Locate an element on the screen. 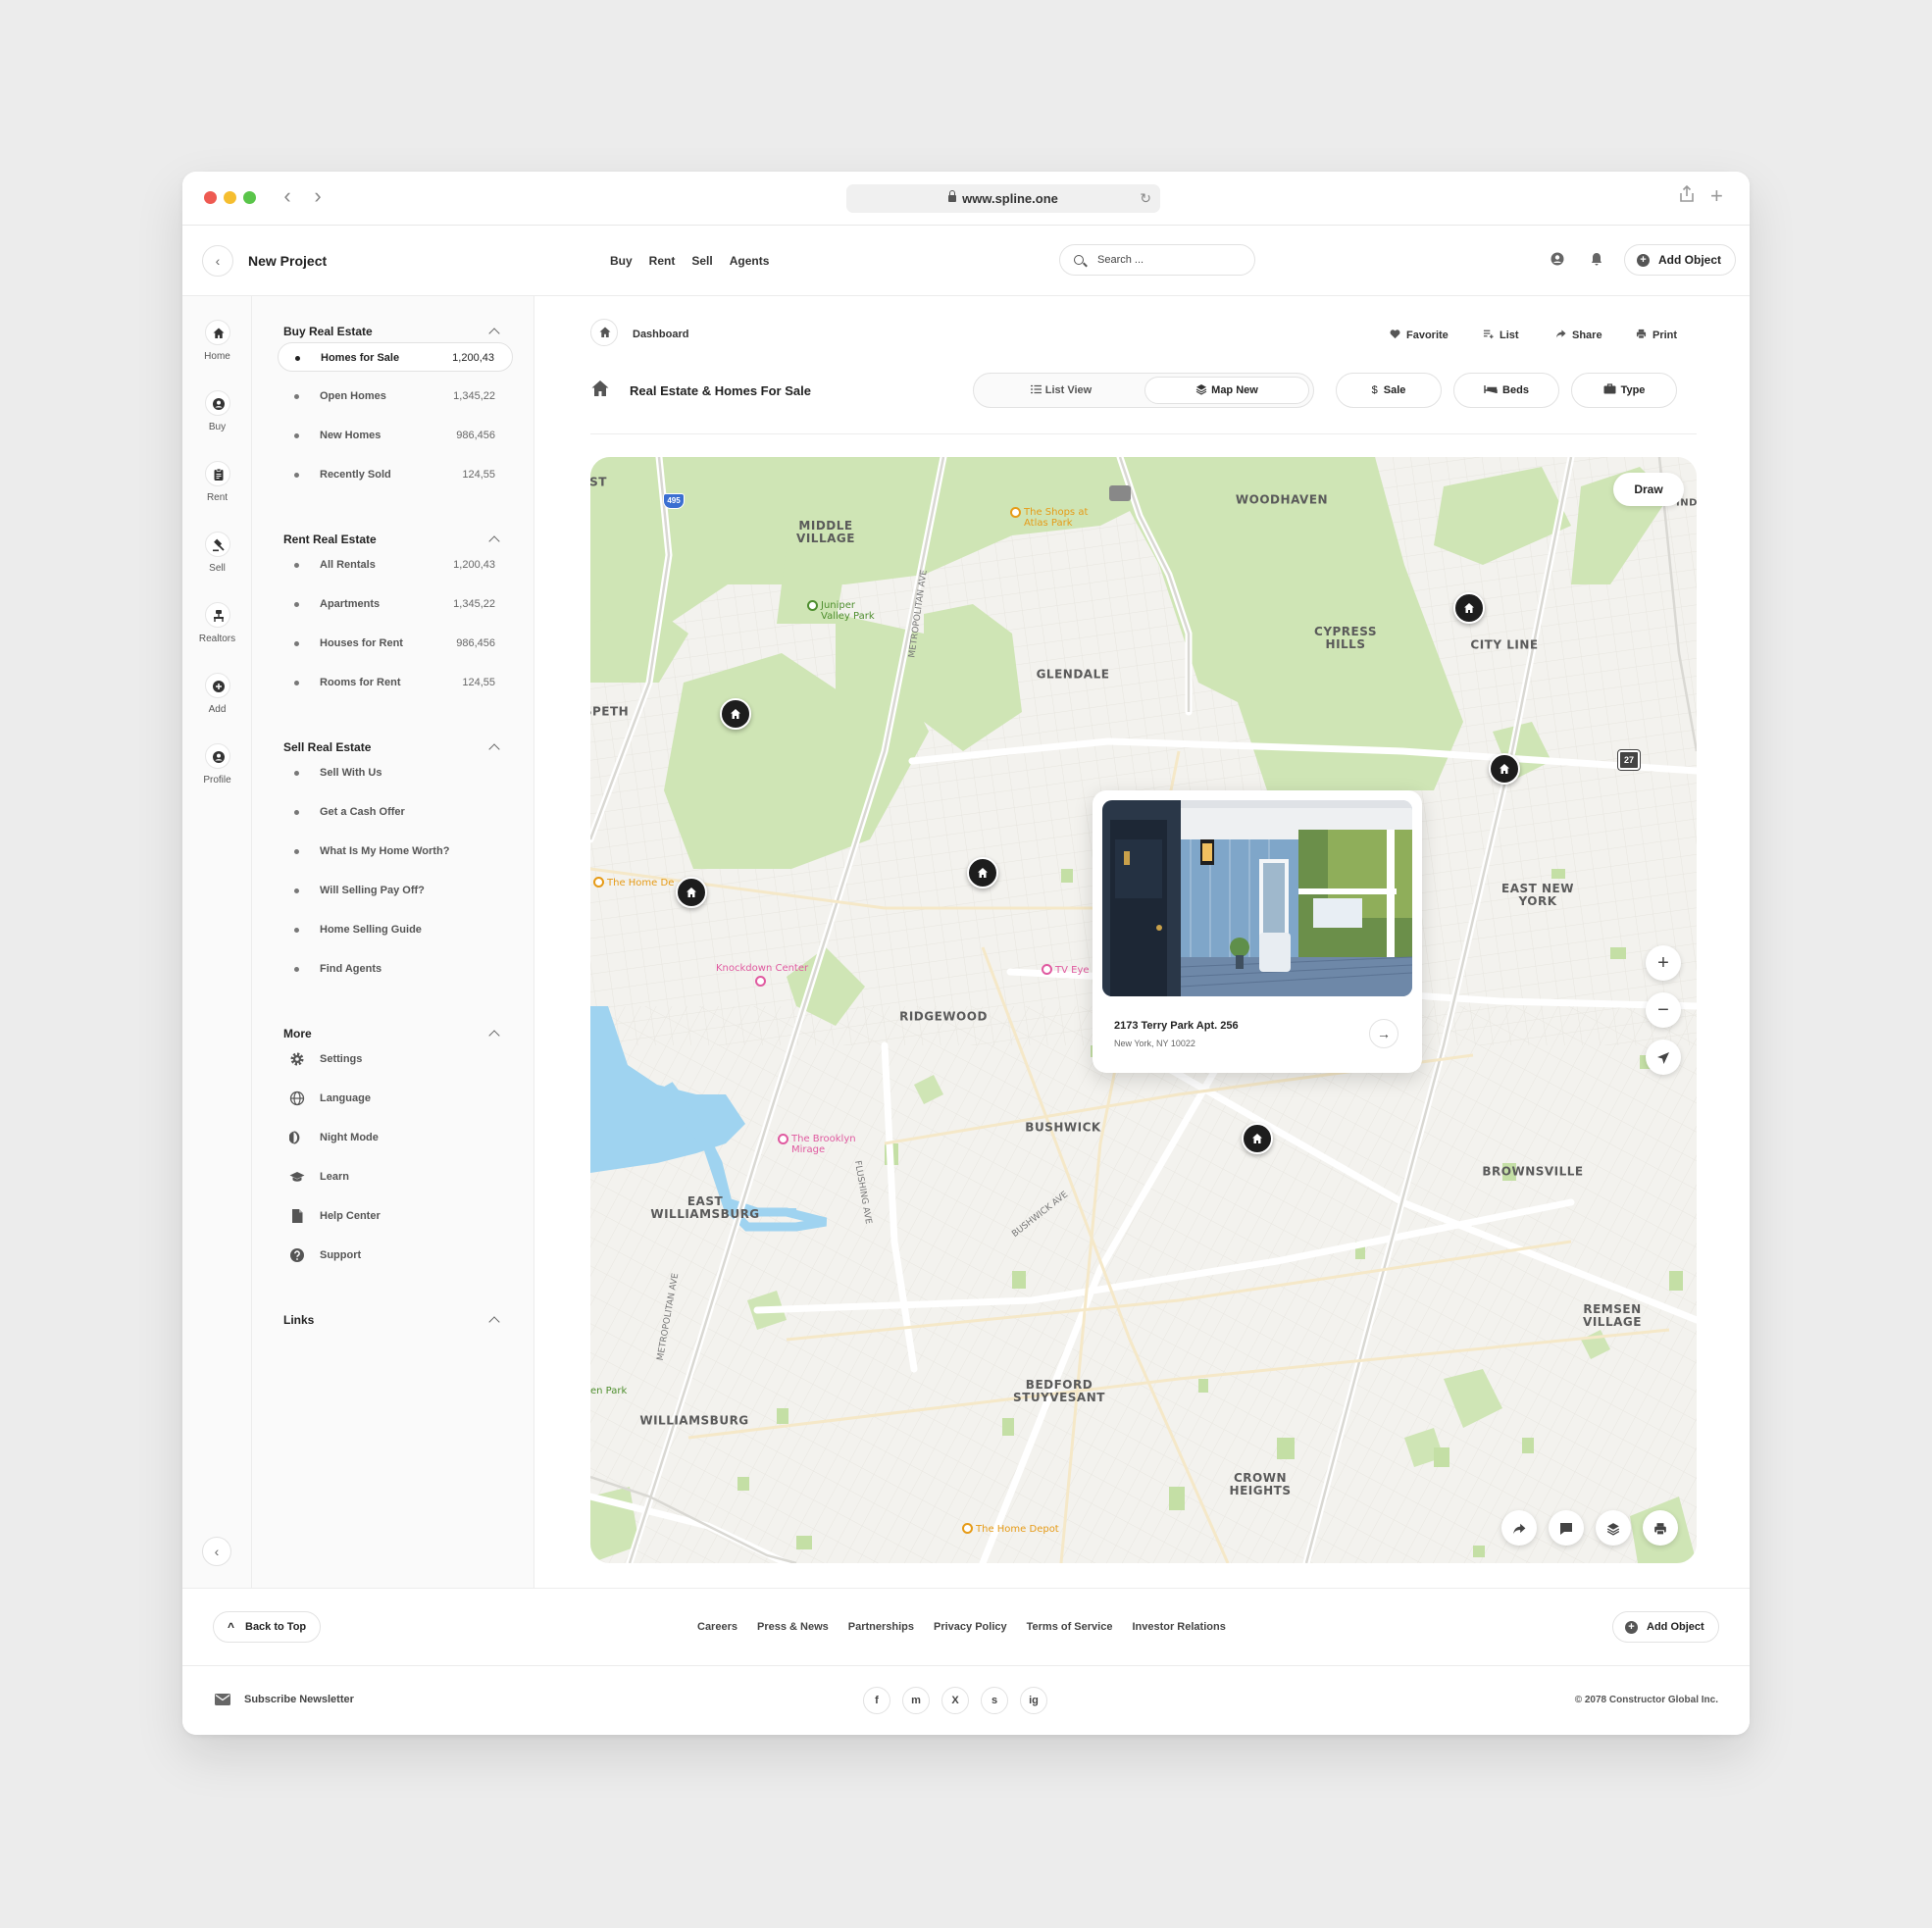  breadcrumb: Dashboard is located at coordinates (660, 334).